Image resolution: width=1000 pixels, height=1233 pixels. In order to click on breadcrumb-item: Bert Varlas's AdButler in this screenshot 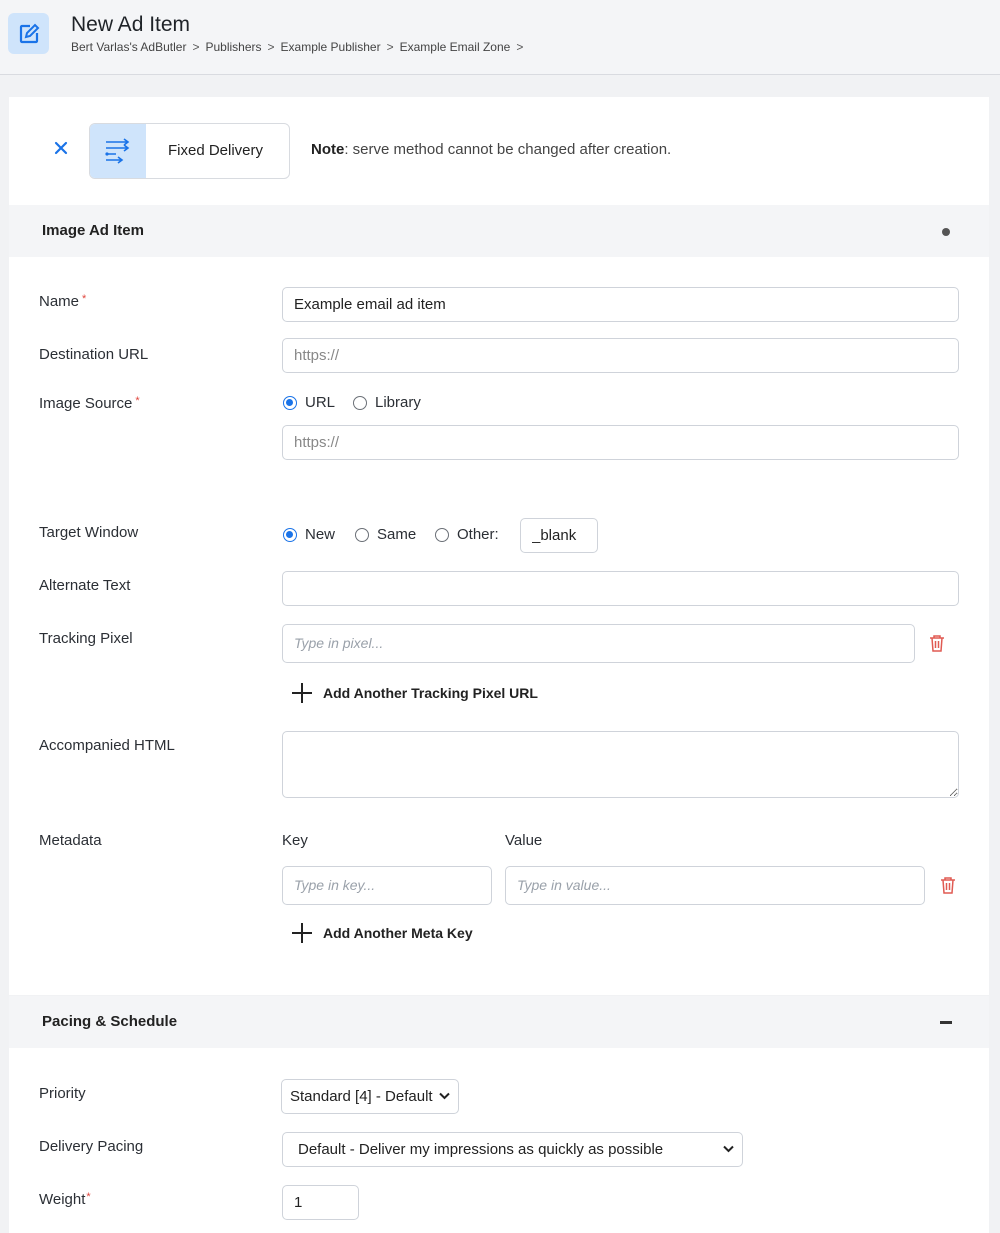, I will do `click(128, 47)`.